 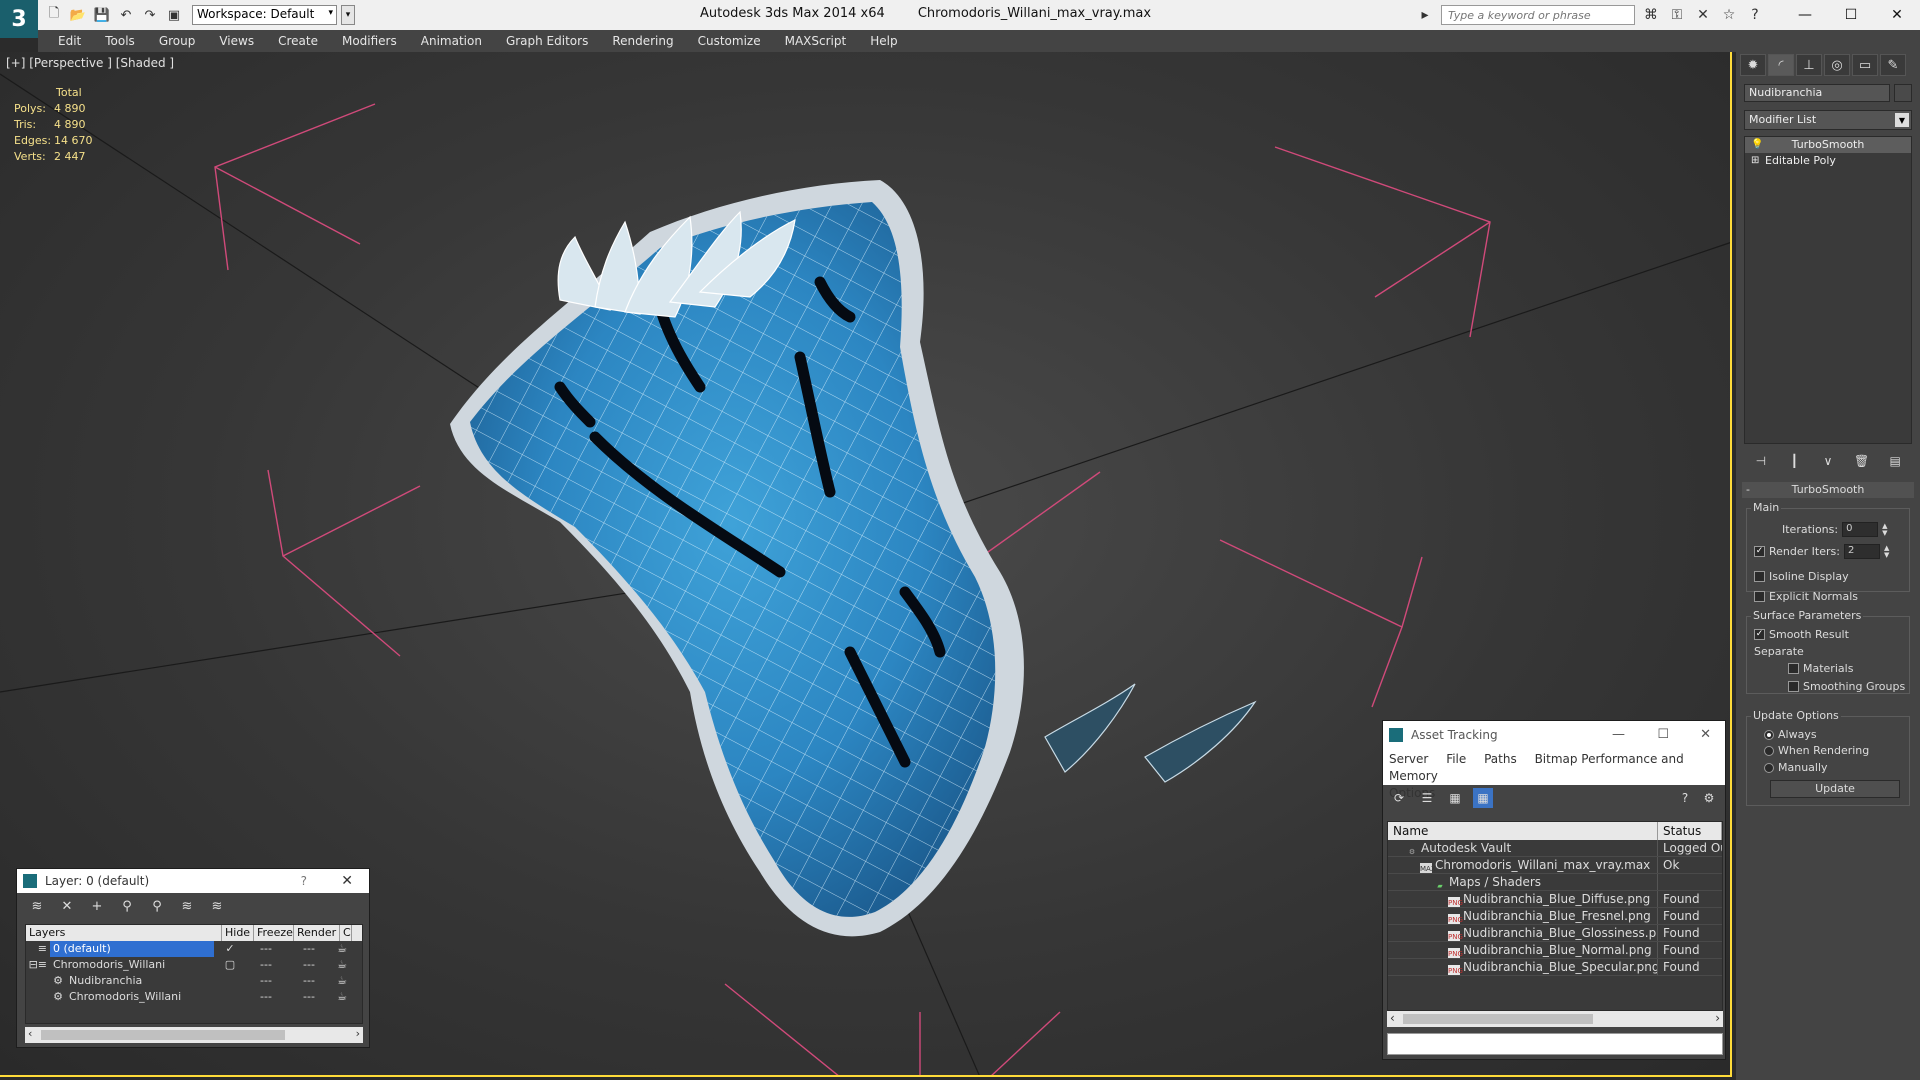 I want to click on update-button: Update, so click(x=1835, y=789).